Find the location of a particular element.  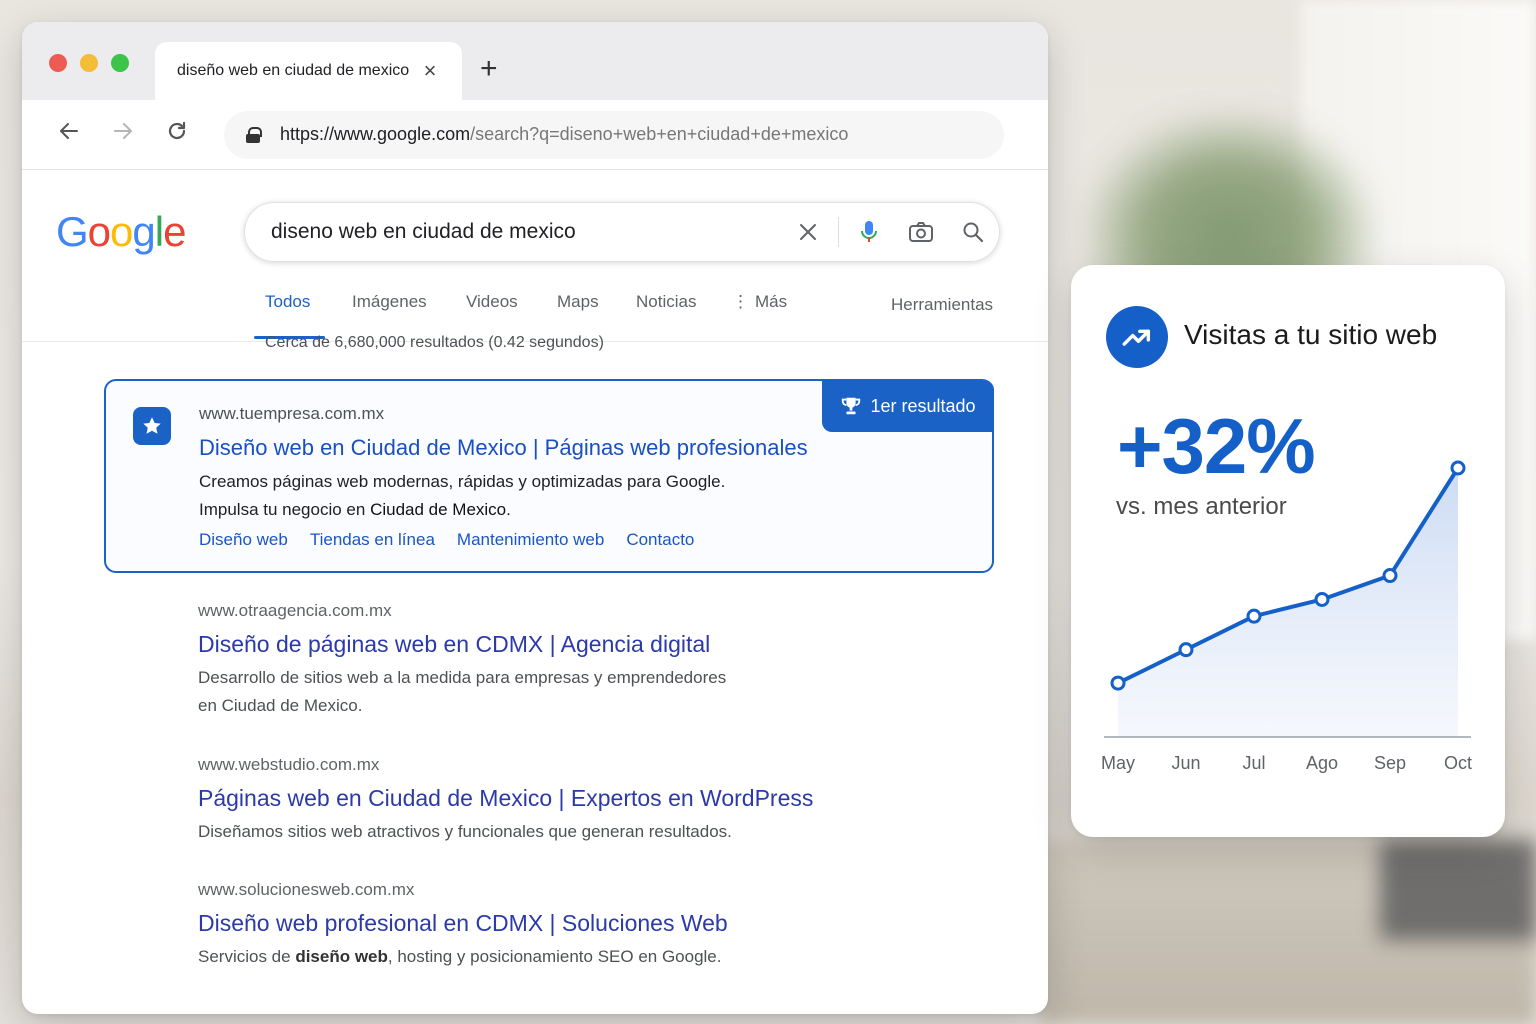

chart-x-tick-label: May is located at coordinates (1118, 763).